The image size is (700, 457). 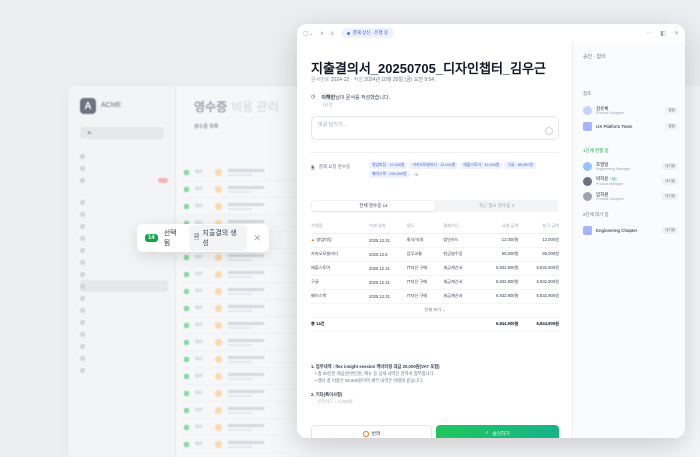 What do you see at coordinates (435, 254) in the screenshot?
I see `table-row: 카카오모빌리티 2025.12.6 업무교통 현금영수증 65,000원 65,000원` at bounding box center [435, 254].